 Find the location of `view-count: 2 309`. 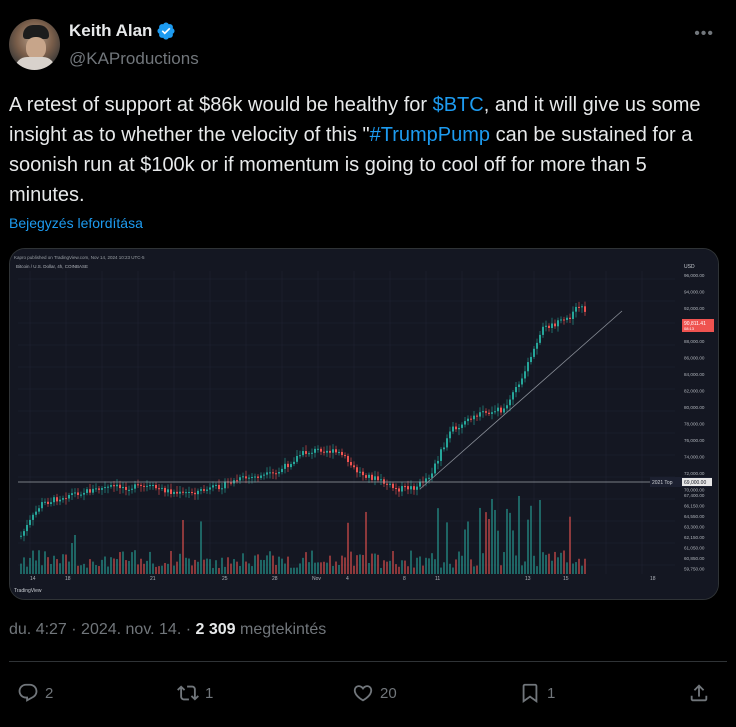

view-count: 2 309 is located at coordinates (215, 629).